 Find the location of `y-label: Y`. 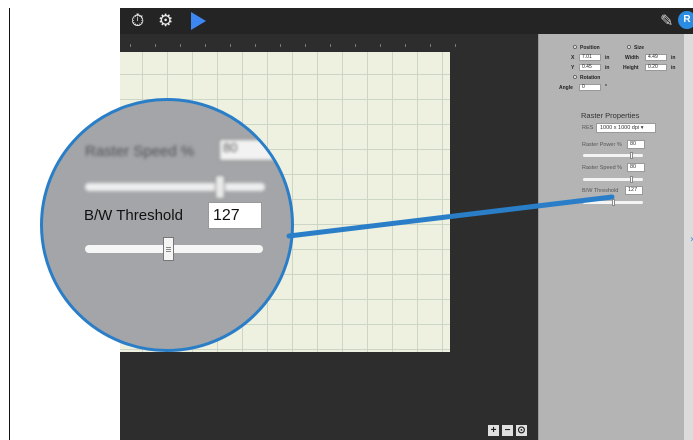

y-label: Y is located at coordinates (573, 68).